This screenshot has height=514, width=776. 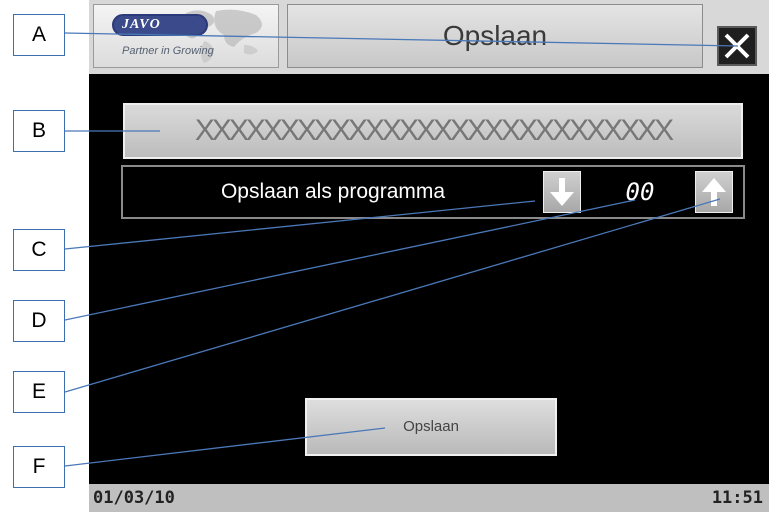 I want to click on leader-line-a, so click(x=401, y=39).